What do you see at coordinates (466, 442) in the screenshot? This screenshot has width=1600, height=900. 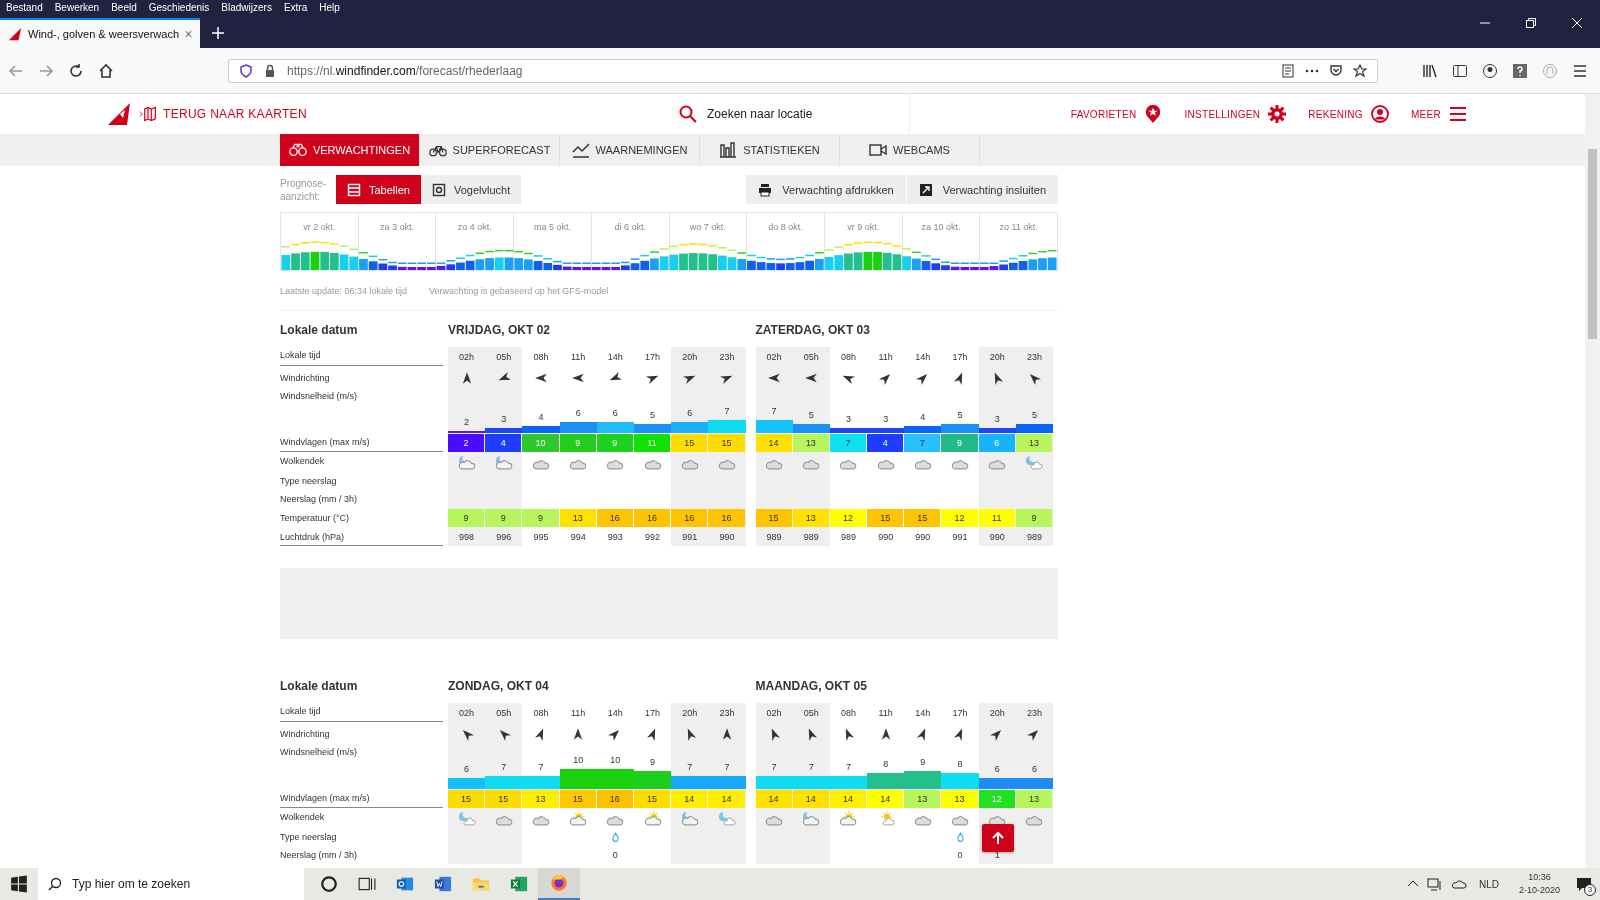 I see `gust-value: 2` at bounding box center [466, 442].